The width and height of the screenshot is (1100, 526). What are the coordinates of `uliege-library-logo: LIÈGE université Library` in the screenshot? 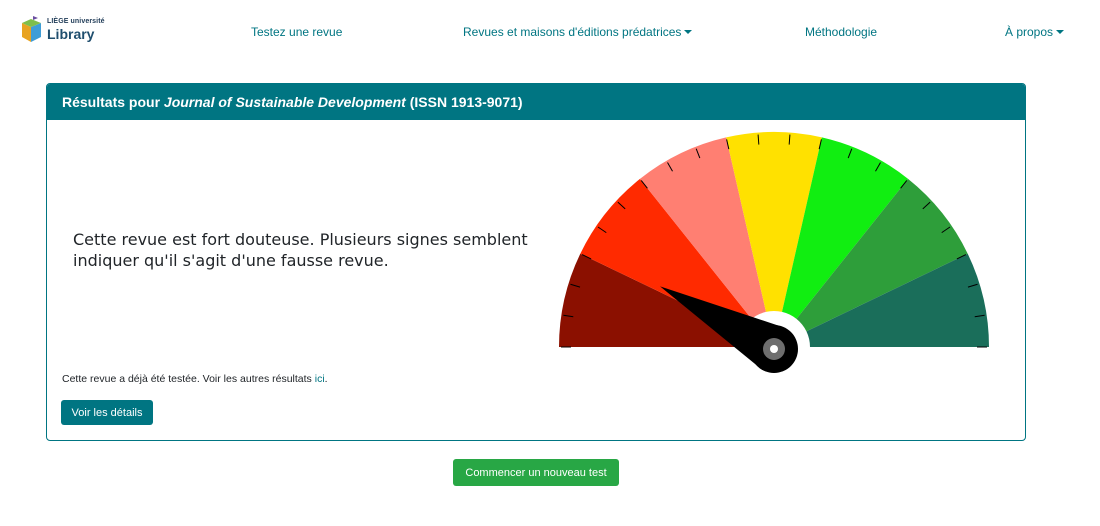 It's located at (75, 30).